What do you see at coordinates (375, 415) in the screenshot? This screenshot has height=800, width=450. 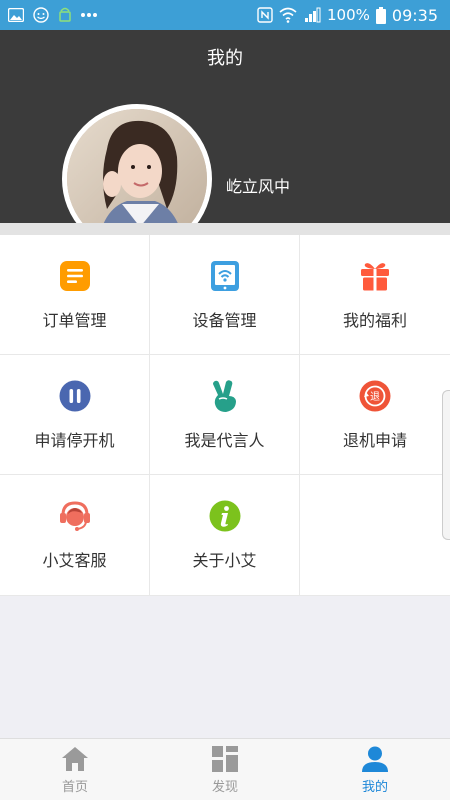 I see `menu-item-return-request: 退 退机申请` at bounding box center [375, 415].